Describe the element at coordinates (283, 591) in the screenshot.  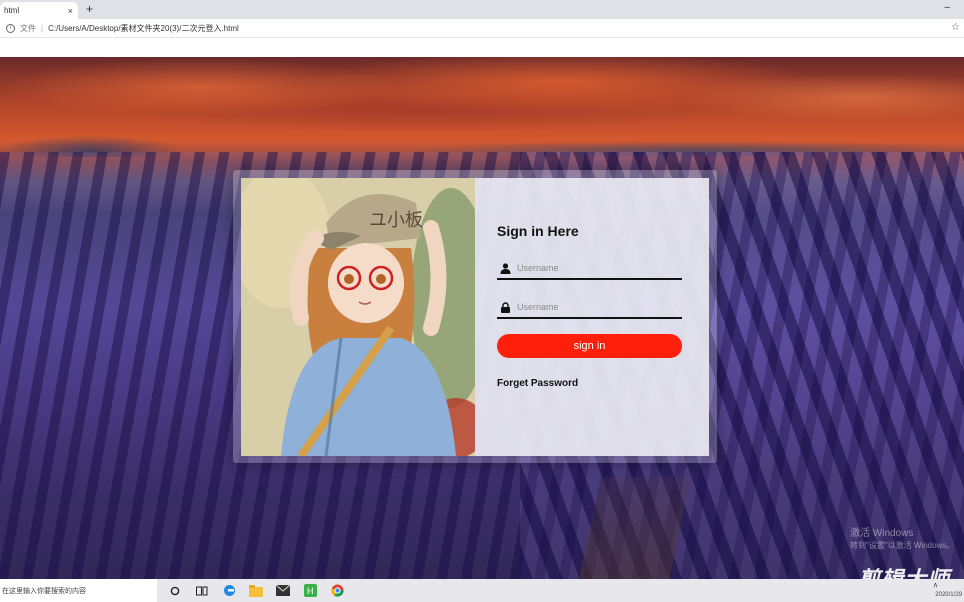
I see `mail-icon` at that location.